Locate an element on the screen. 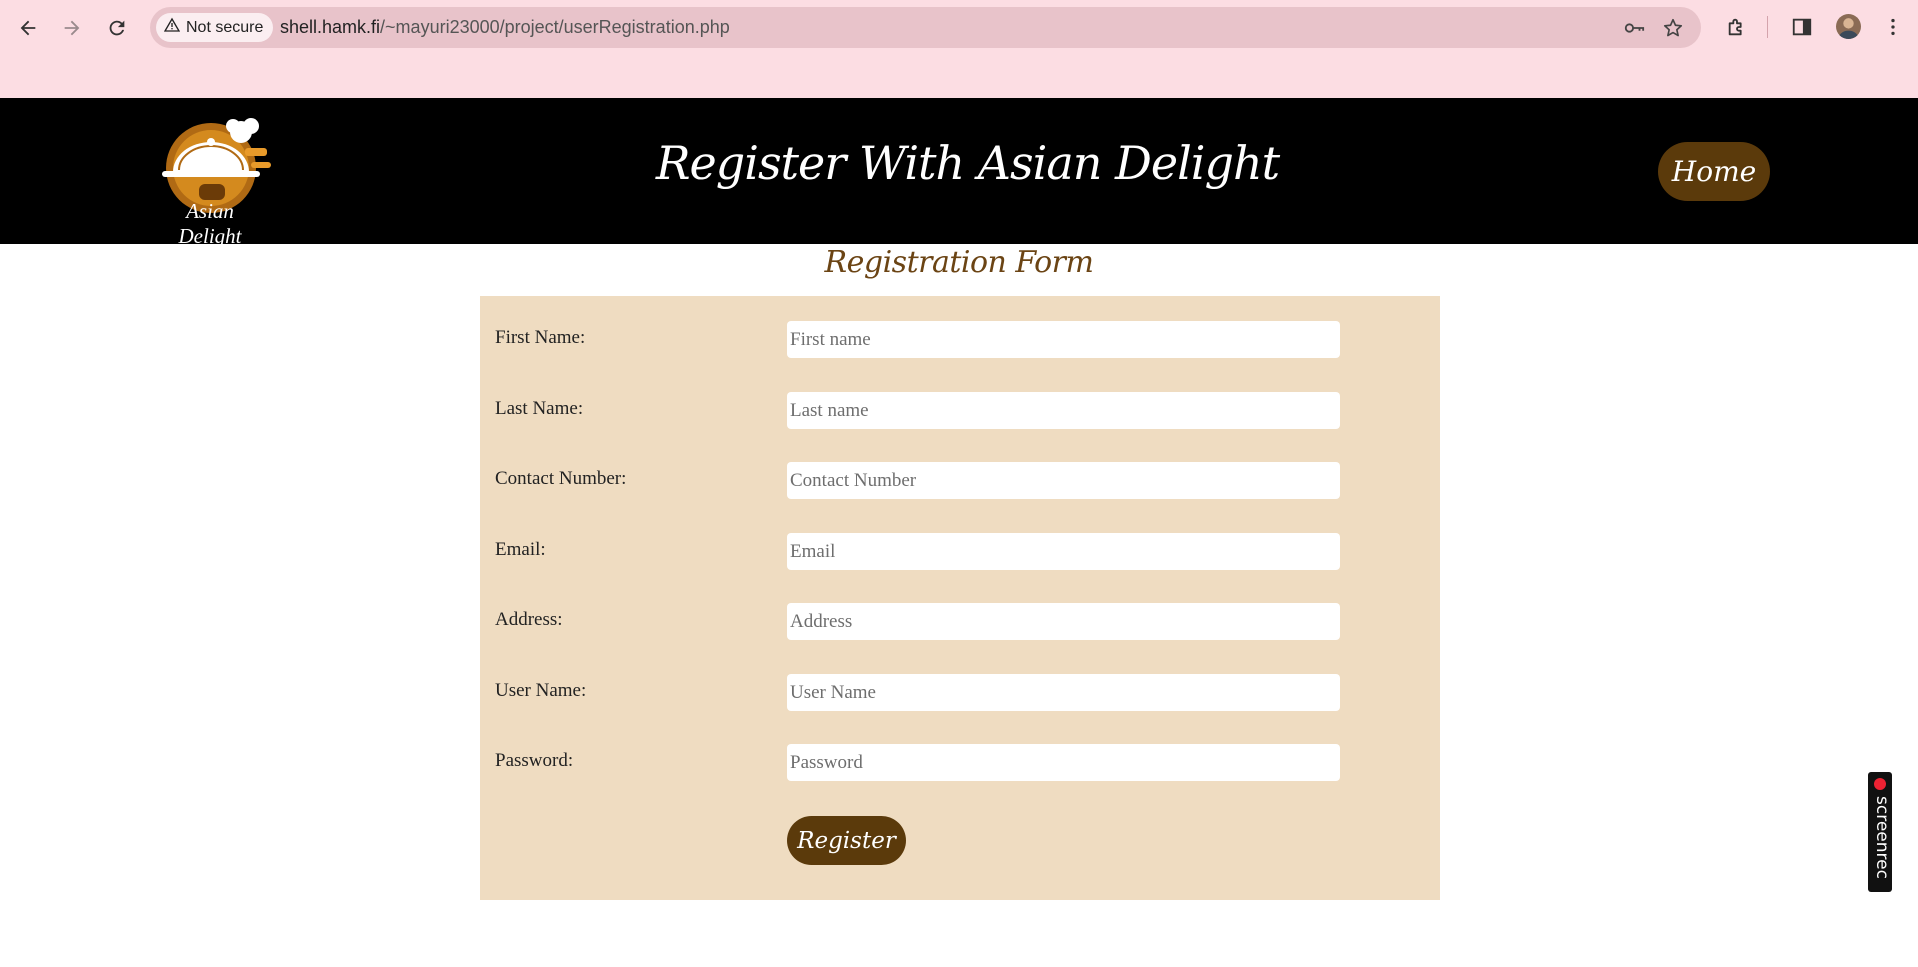  toolbar-divider is located at coordinates (1767, 27).